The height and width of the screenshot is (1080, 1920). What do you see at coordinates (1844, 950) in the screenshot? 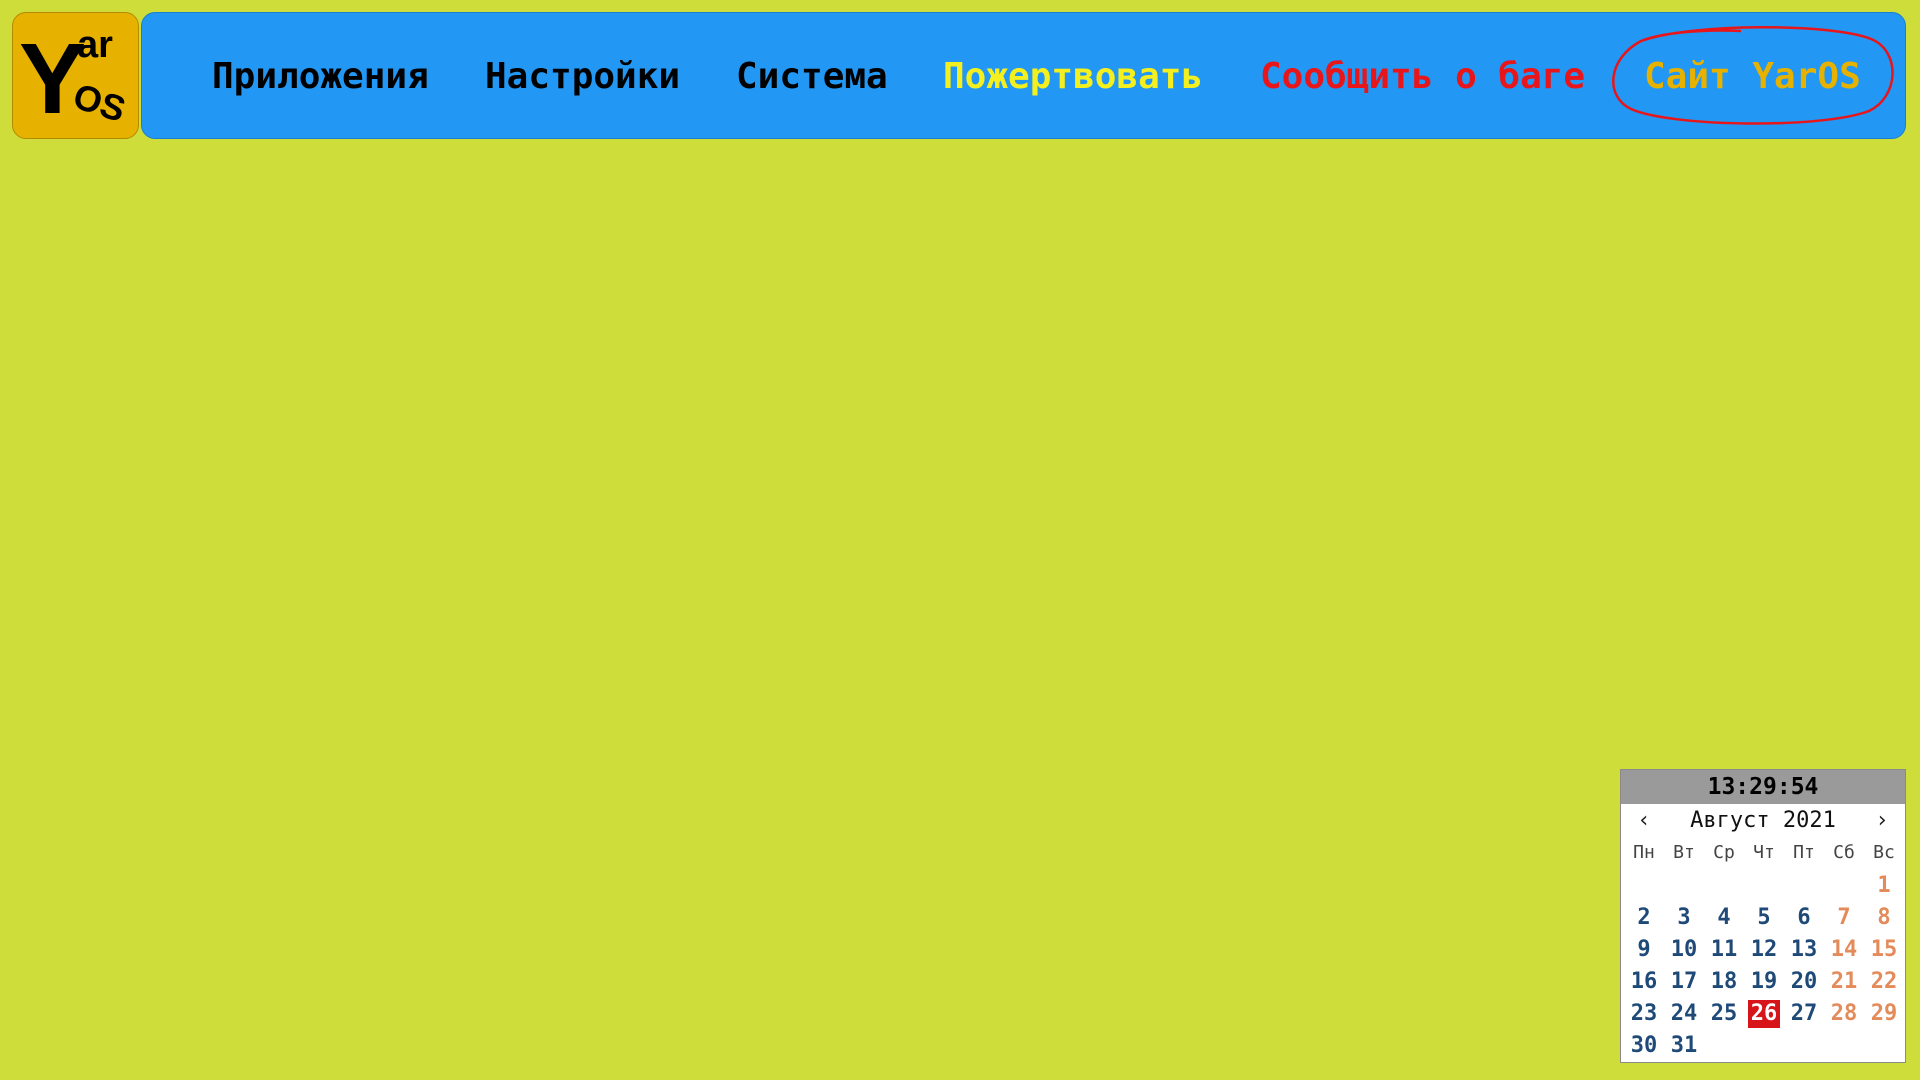
I see `calendar-day: 14` at bounding box center [1844, 950].